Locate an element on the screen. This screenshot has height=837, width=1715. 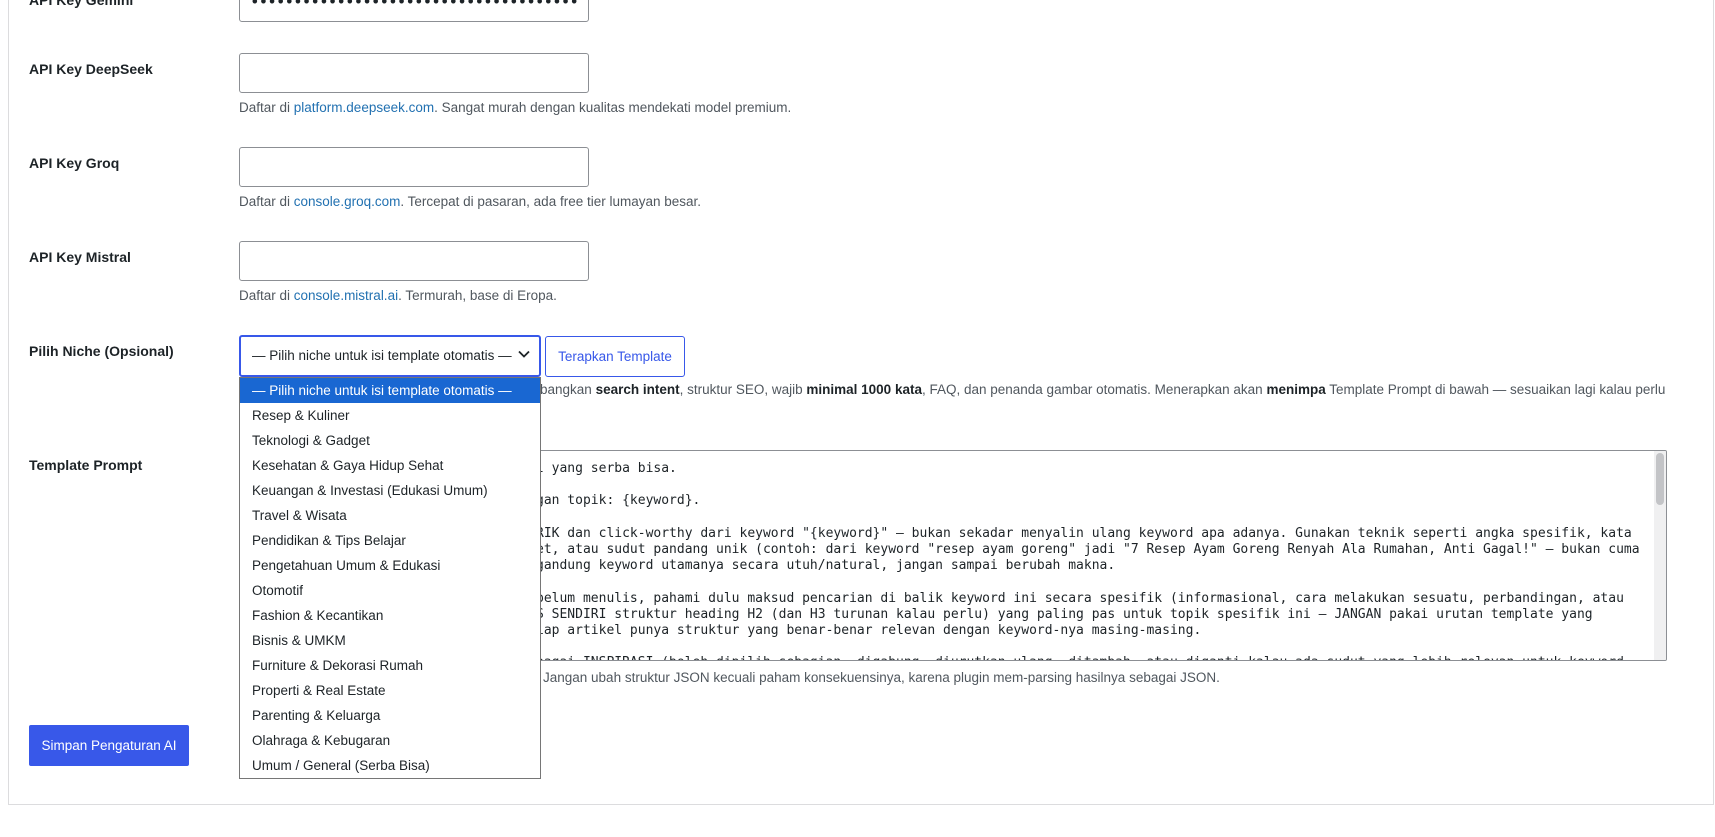
niche-desc-bold: minimal 1000 kata is located at coordinates (864, 389).